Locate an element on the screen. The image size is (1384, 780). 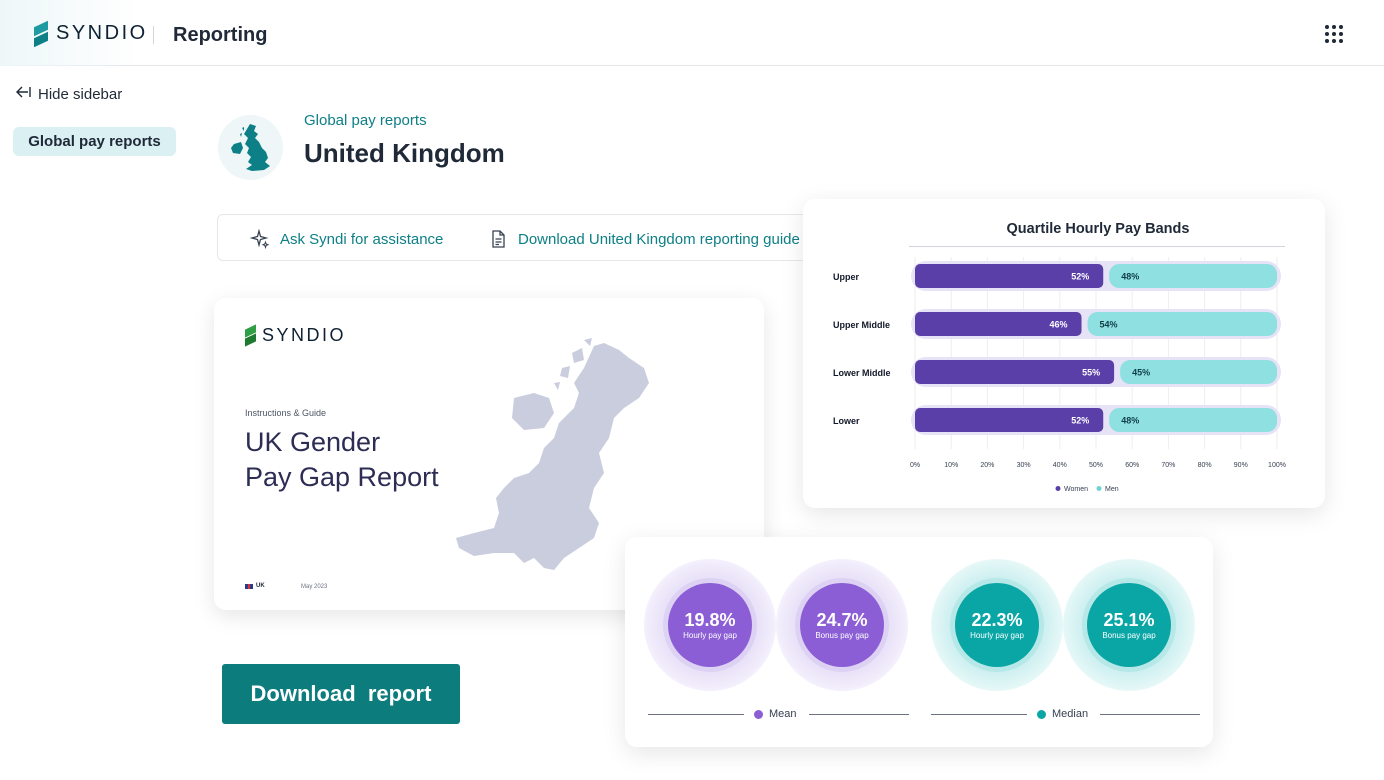
uk-flag-icon is located at coordinates (249, 586).